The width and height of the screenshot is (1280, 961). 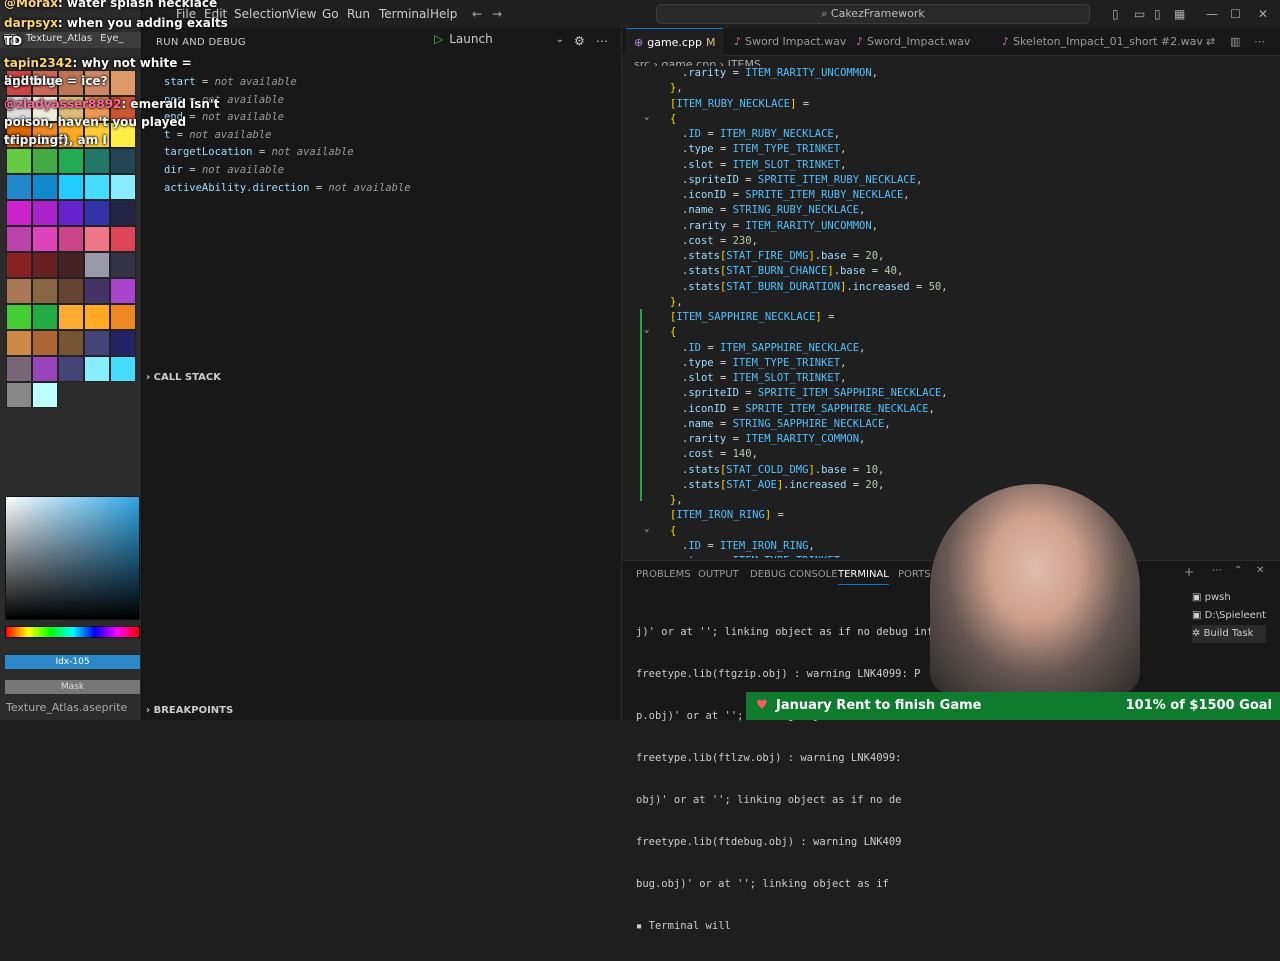 What do you see at coordinates (863, 577) in the screenshot?
I see `tab-terminal: TERMINAL` at bounding box center [863, 577].